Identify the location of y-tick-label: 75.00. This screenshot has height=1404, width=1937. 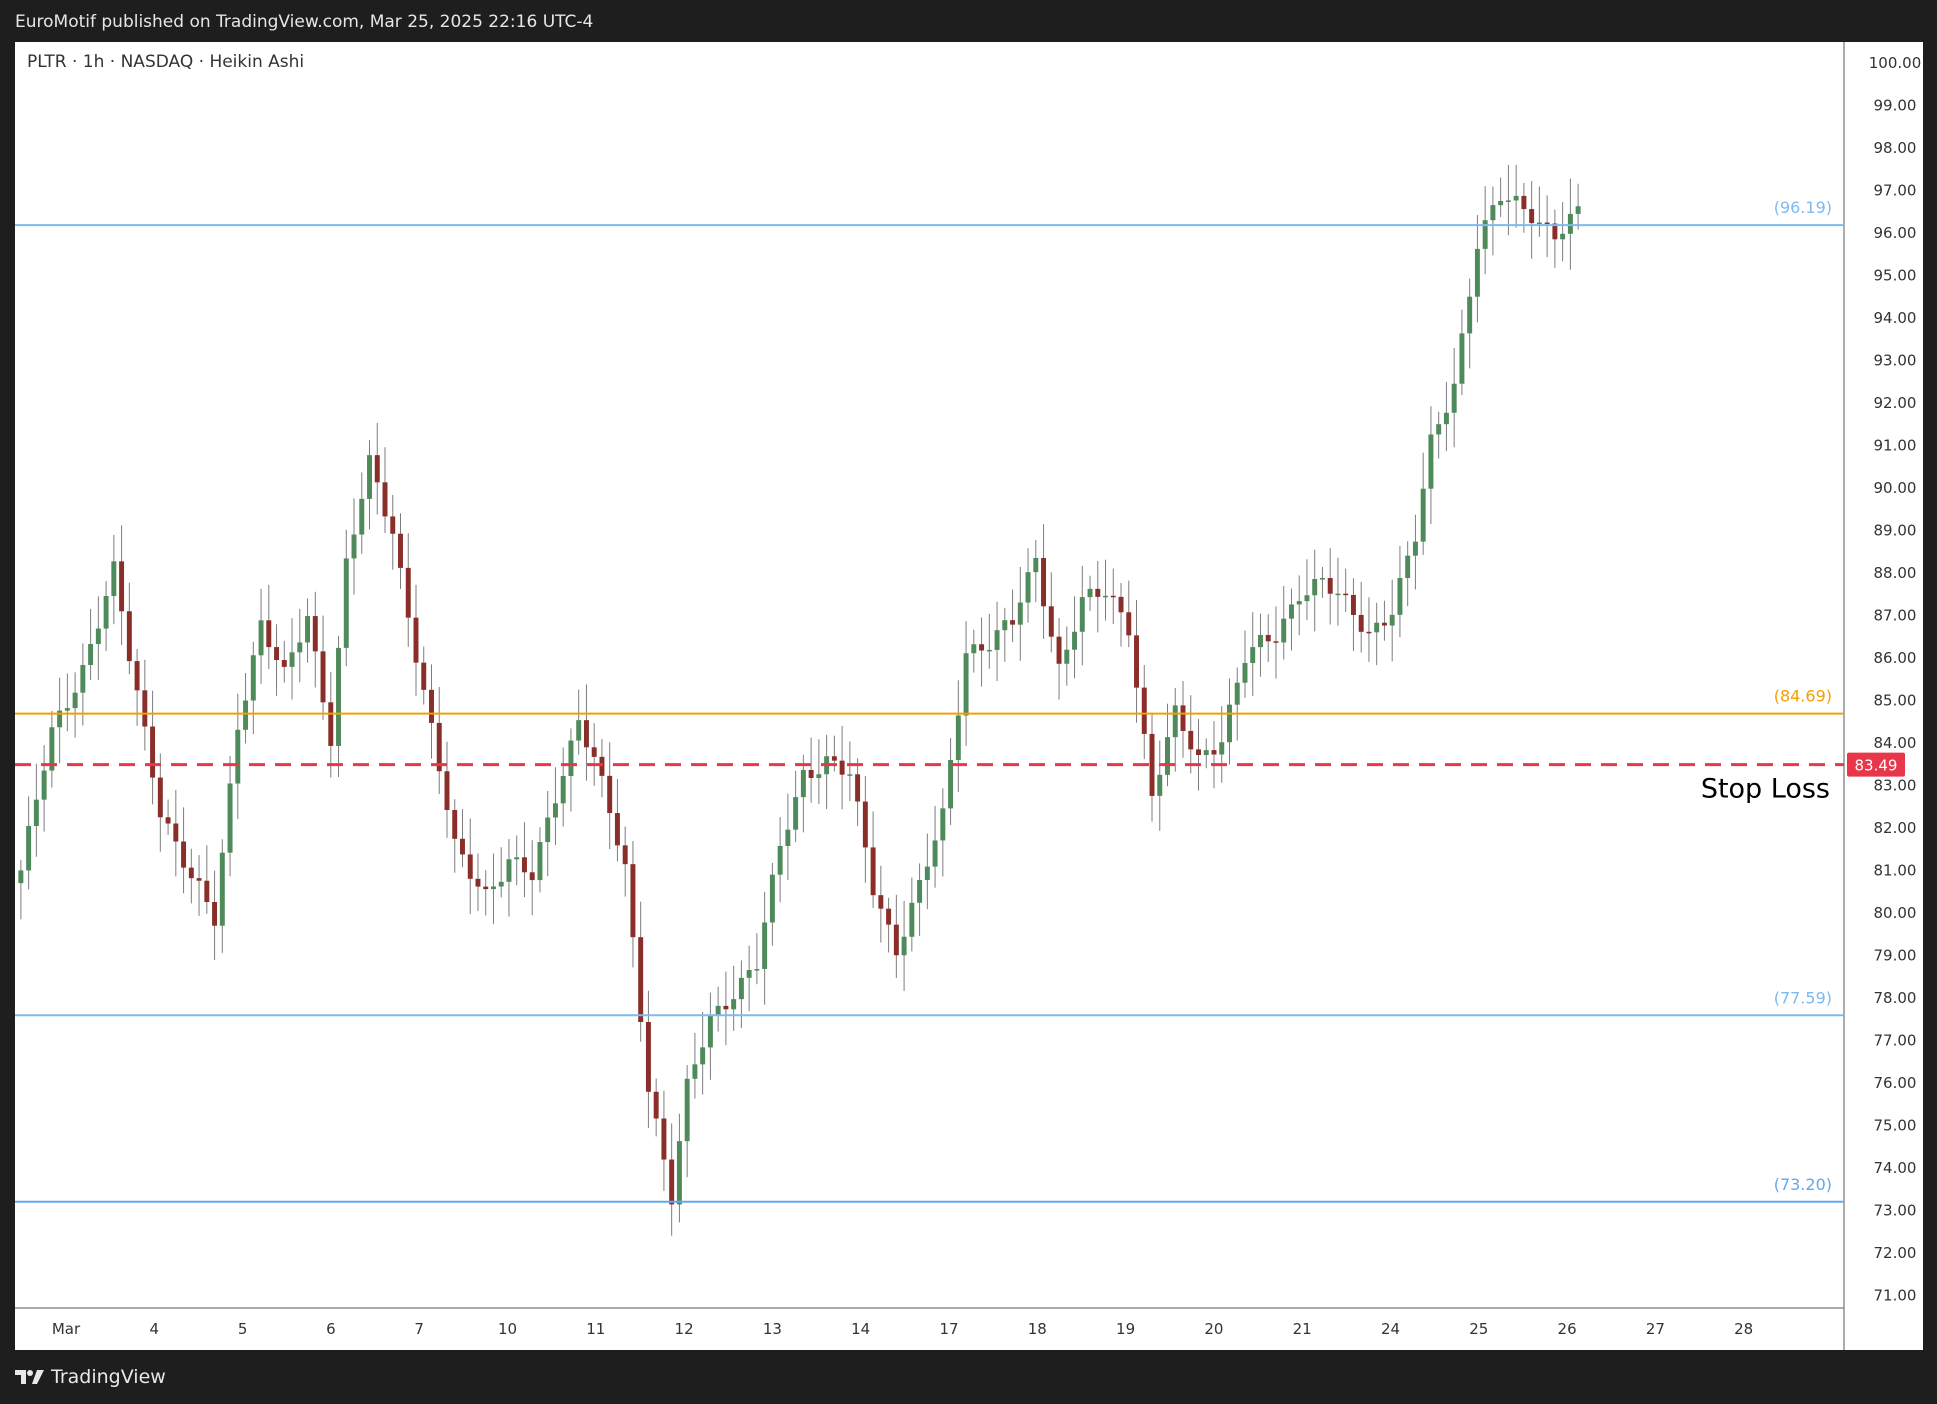
(1895, 1125).